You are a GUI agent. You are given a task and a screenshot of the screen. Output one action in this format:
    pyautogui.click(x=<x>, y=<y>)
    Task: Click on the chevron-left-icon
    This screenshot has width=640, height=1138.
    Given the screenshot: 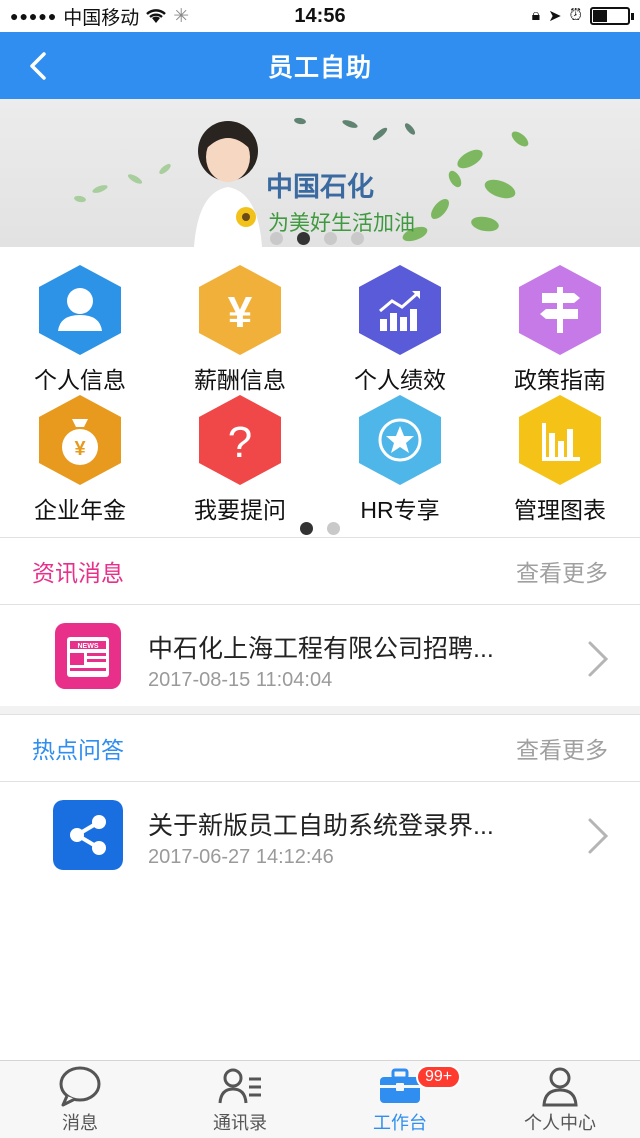 What is the action you would take?
    pyautogui.click(x=38, y=66)
    